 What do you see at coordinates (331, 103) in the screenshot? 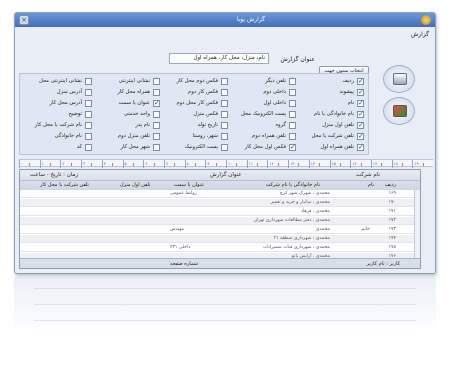
I see `column-checkbox: نام` at bounding box center [331, 103].